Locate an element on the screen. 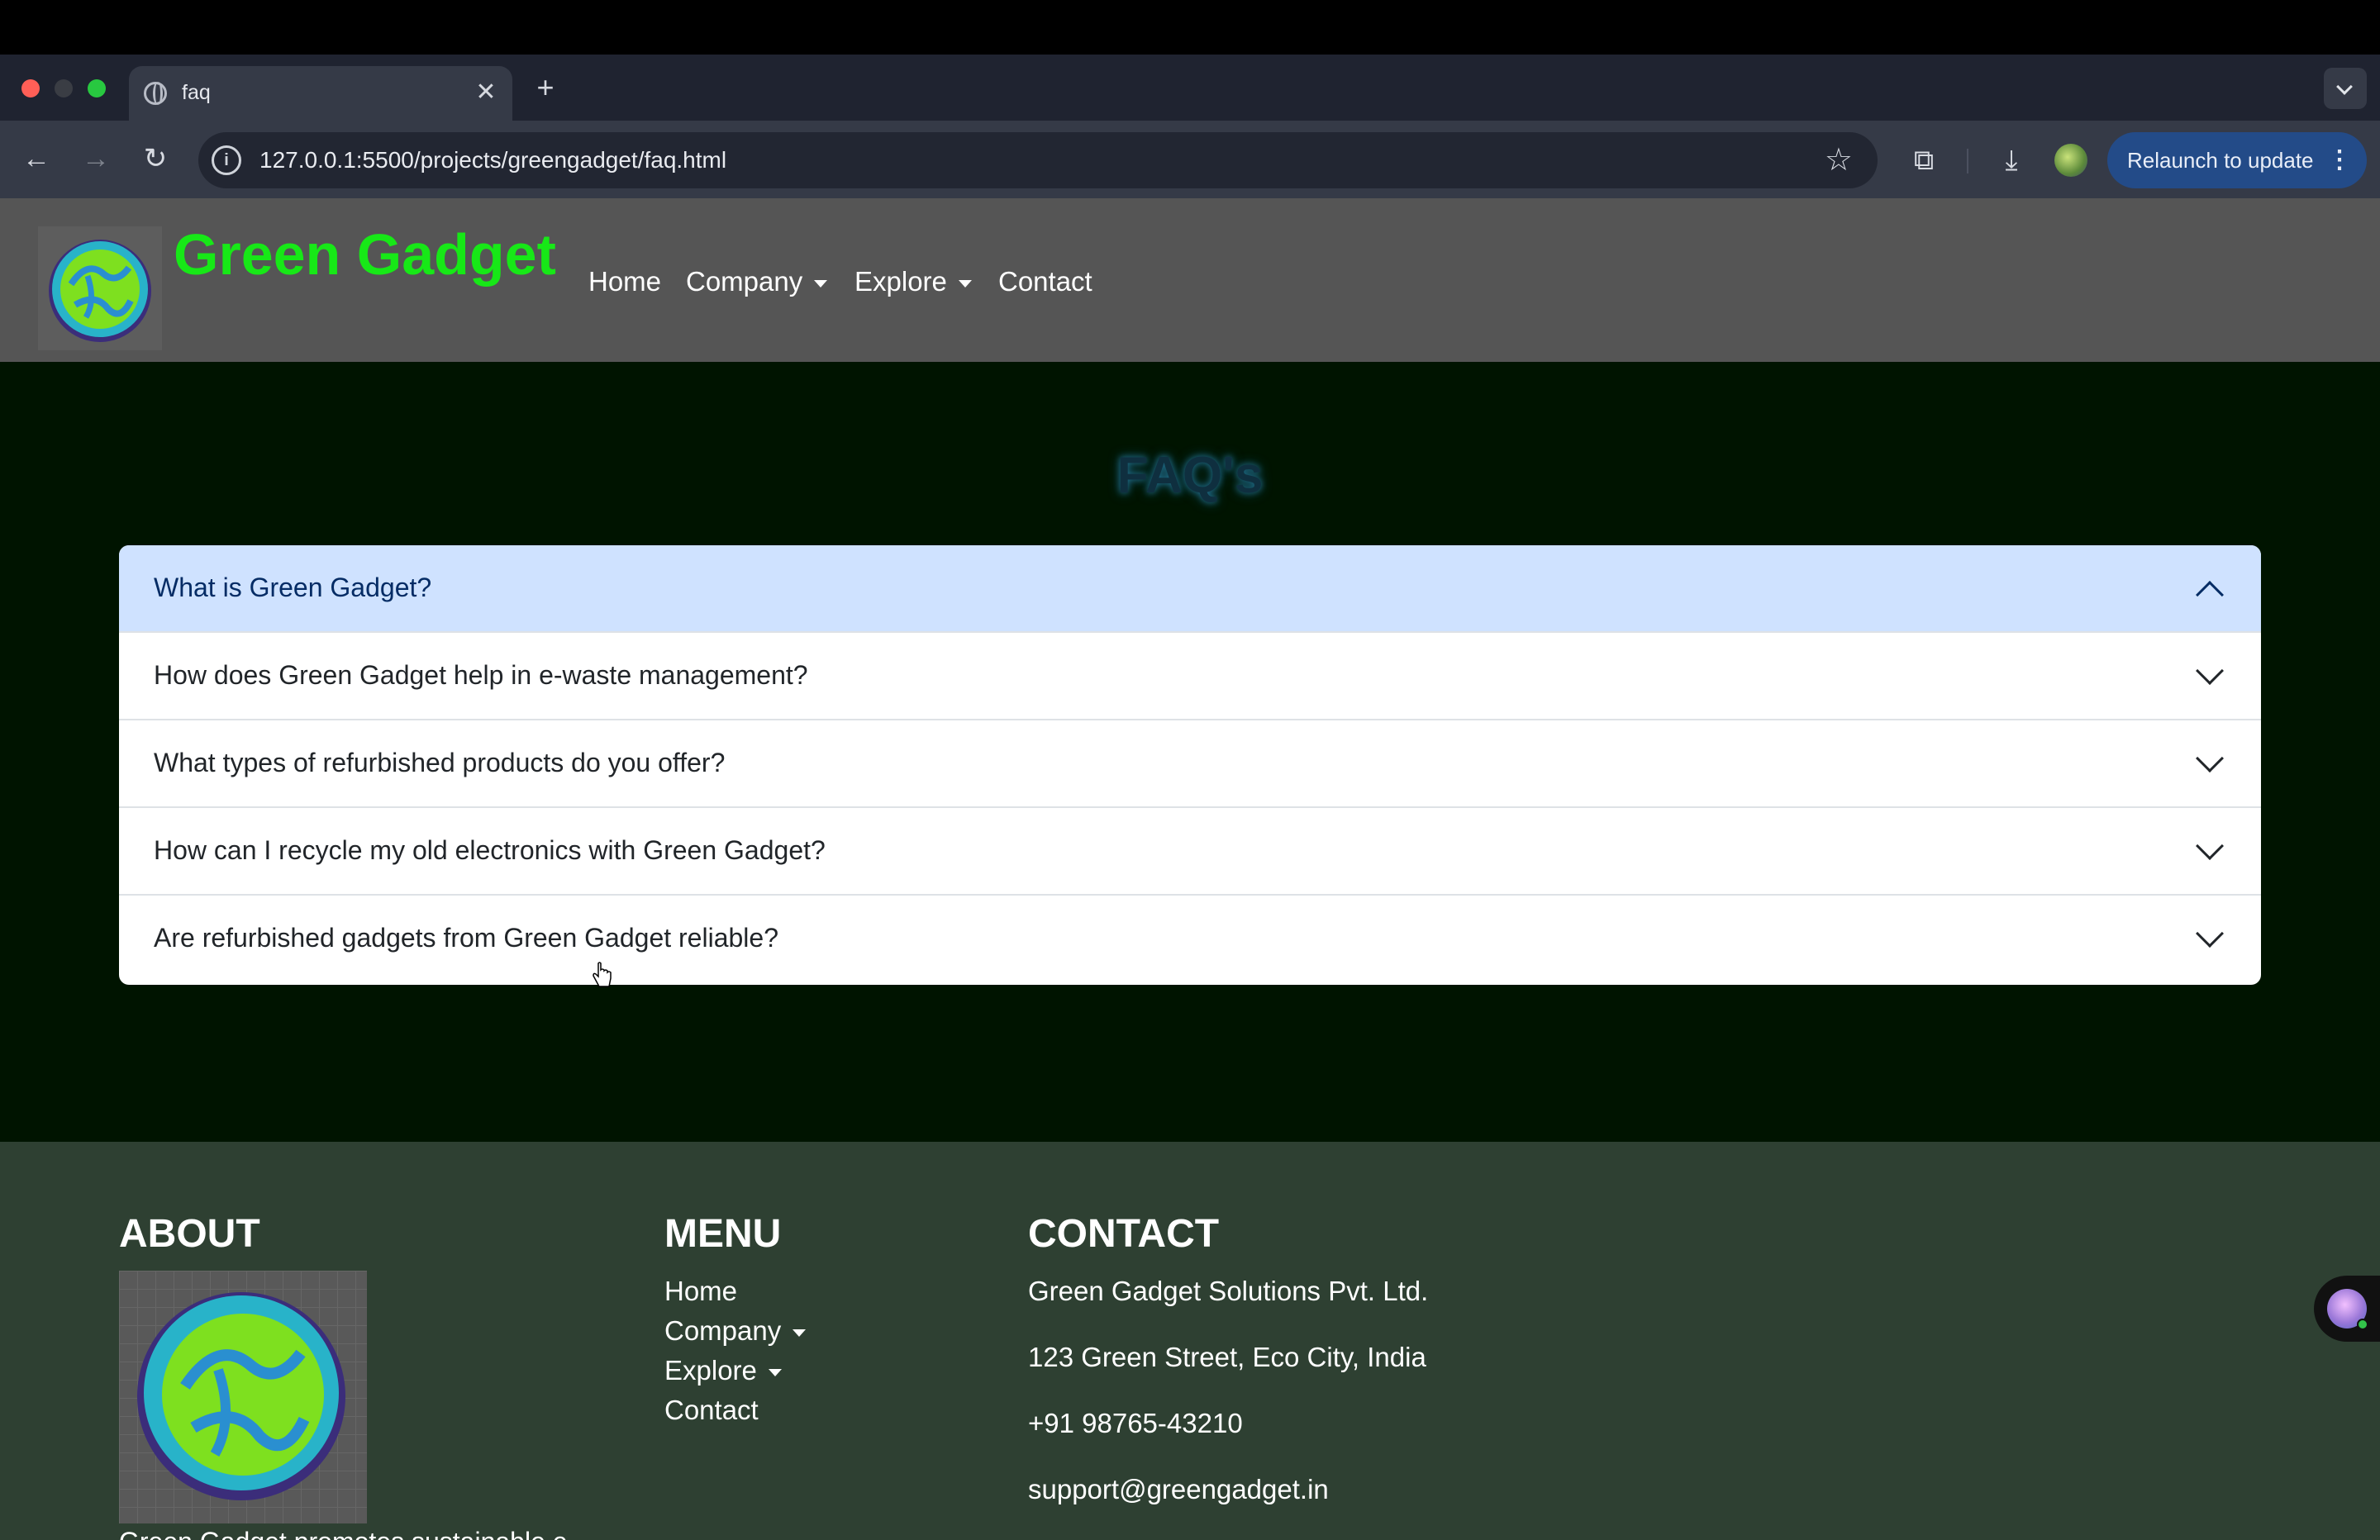 This screenshot has width=2380, height=1540. nav-company-label: Company is located at coordinates (744, 281).